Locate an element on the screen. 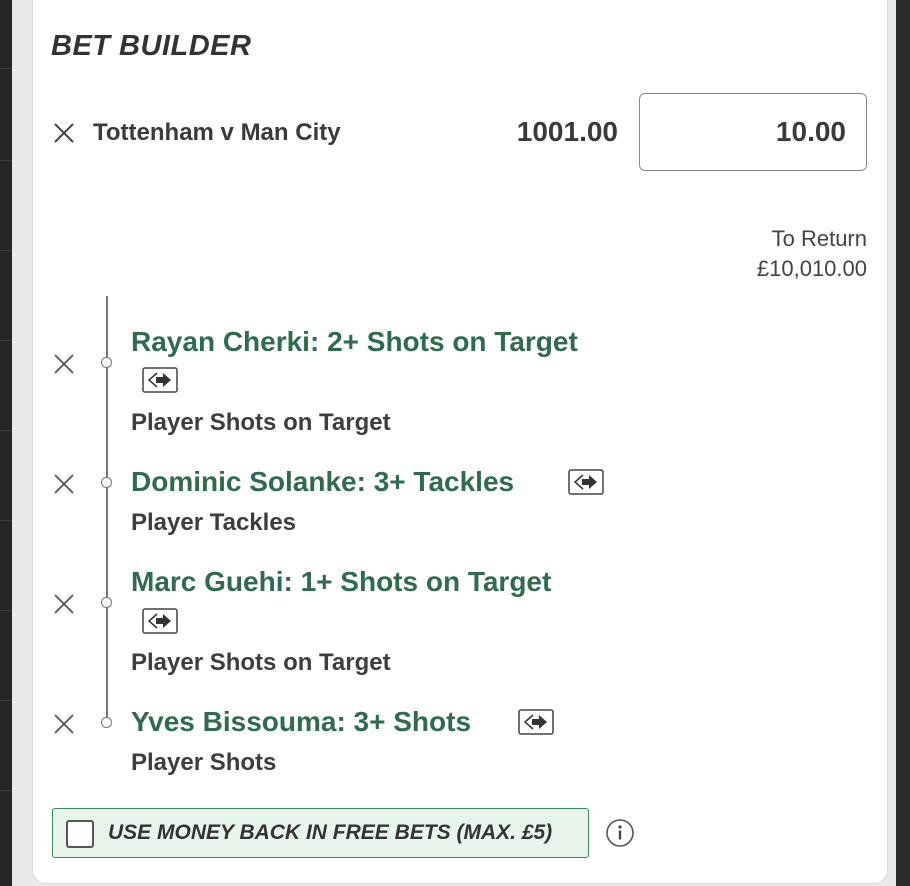 The height and width of the screenshot is (886, 910). selection-title: Dominic Solanke: 3+ Tackles is located at coordinates (323, 481).